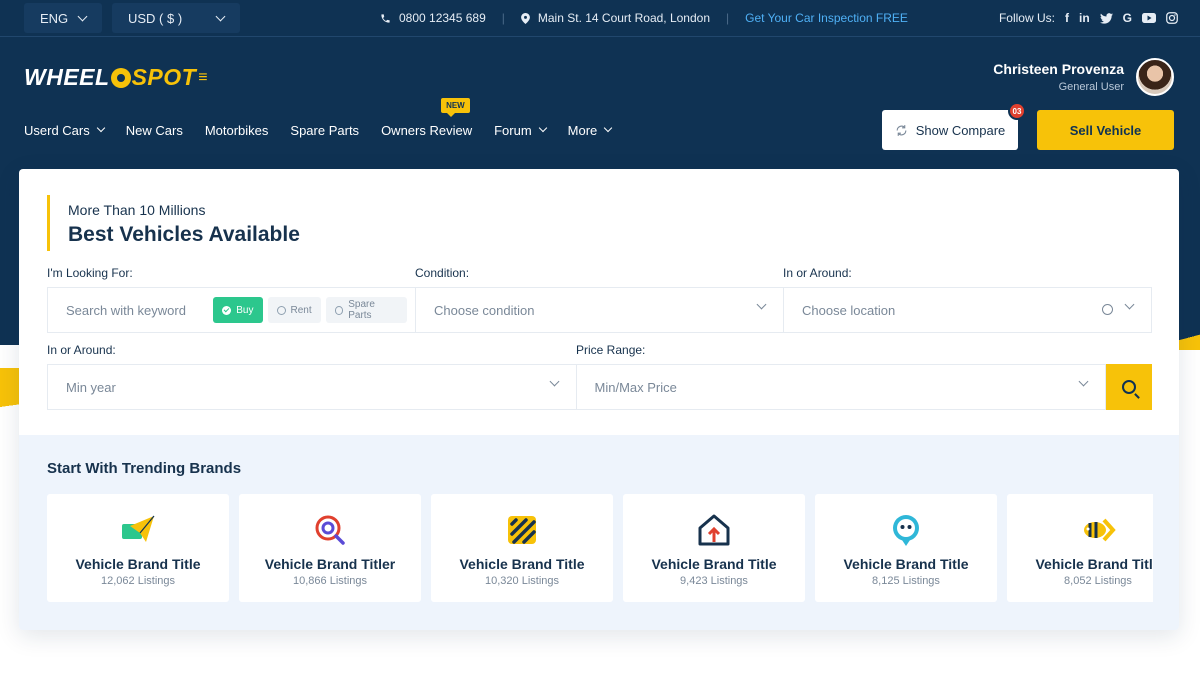 The width and height of the screenshot is (1200, 700). What do you see at coordinates (116, 77) in the screenshot?
I see `site-logo: WHEEL SPOT ≡` at bounding box center [116, 77].